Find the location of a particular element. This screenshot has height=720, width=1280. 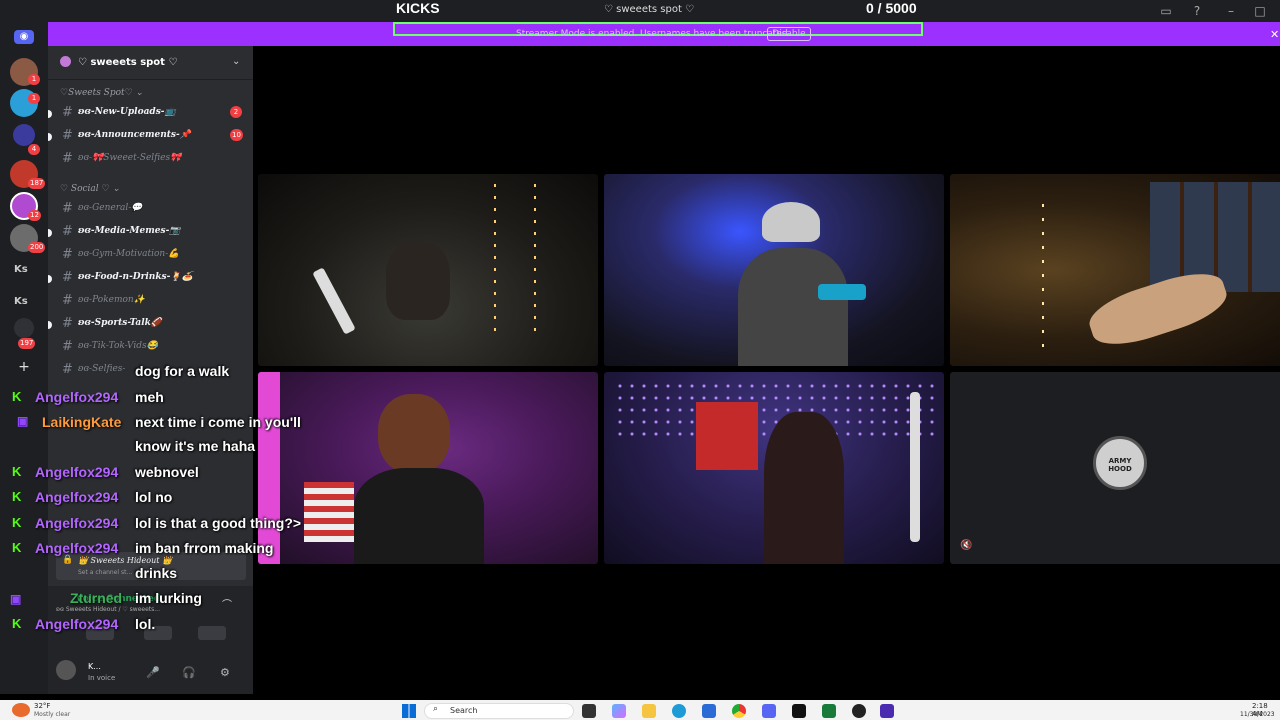

discord-home-icon: ◉ is located at coordinates (24, 37).